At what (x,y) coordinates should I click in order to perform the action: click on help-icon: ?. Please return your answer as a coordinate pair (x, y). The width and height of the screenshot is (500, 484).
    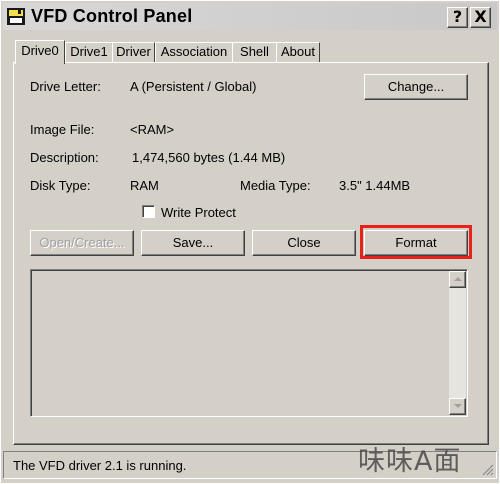
    Looking at the image, I should click on (457, 16).